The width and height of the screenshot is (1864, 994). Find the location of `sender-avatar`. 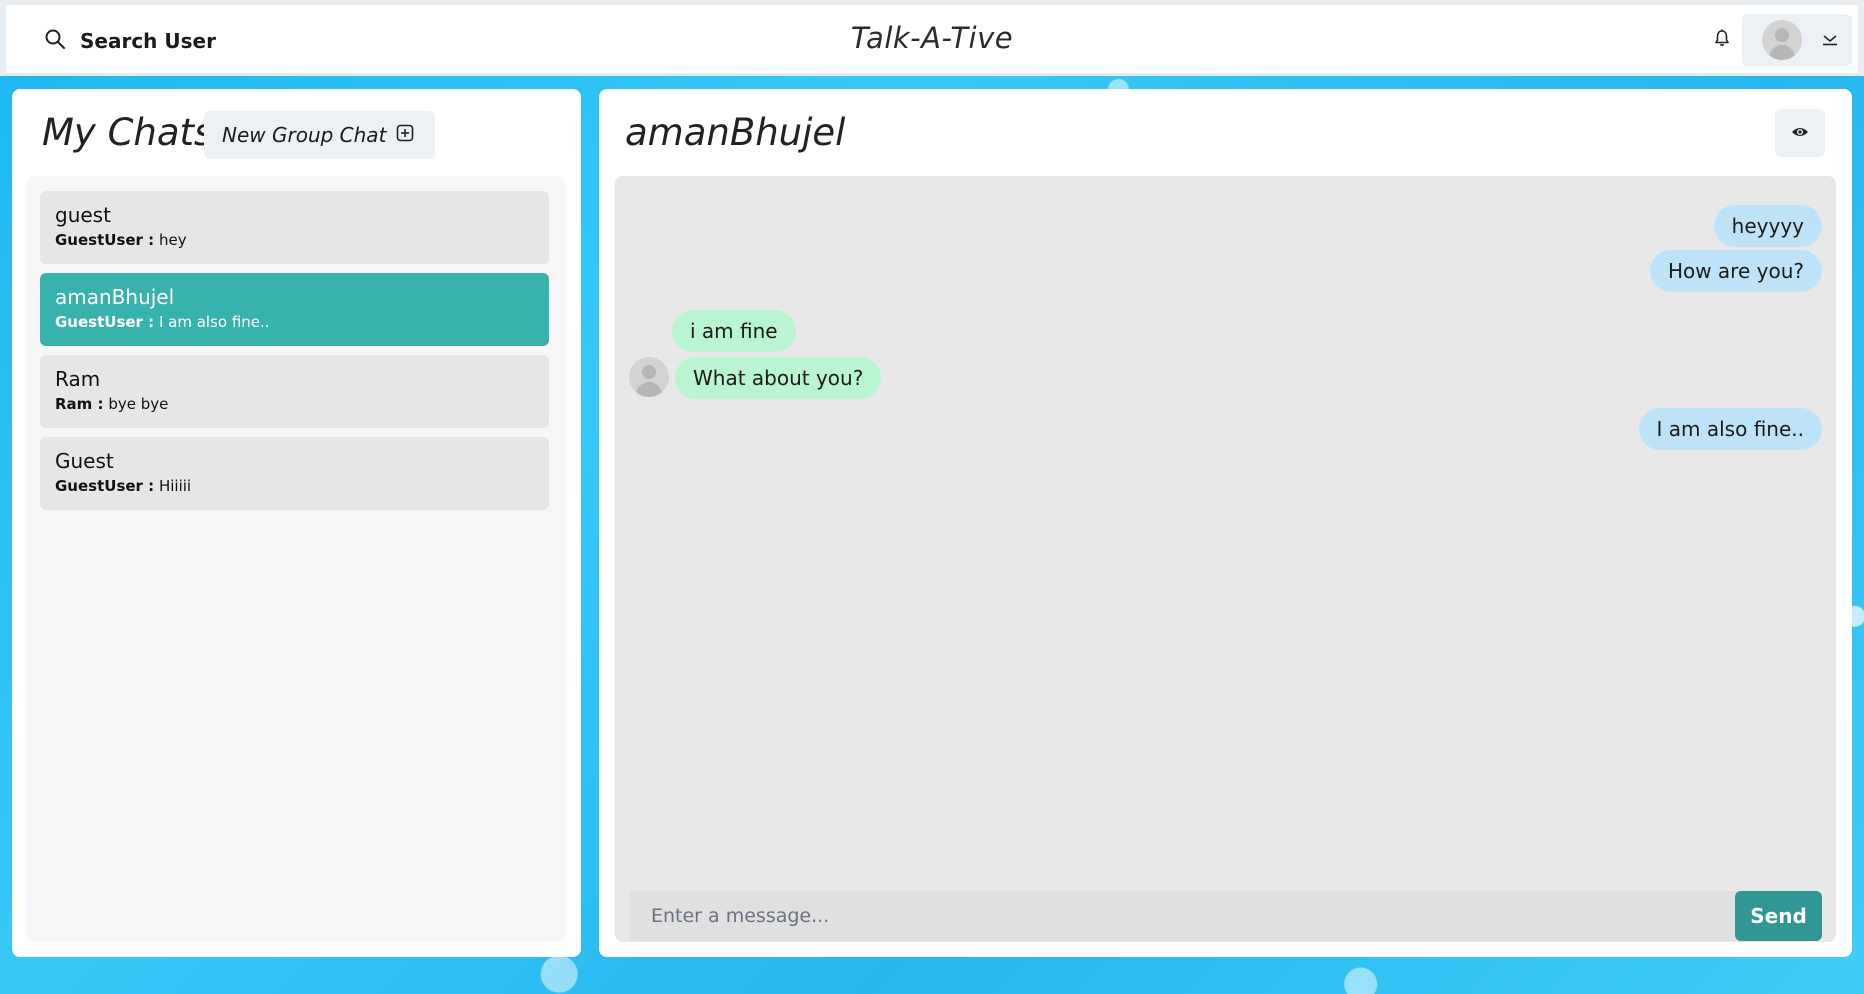

sender-avatar is located at coordinates (649, 377).